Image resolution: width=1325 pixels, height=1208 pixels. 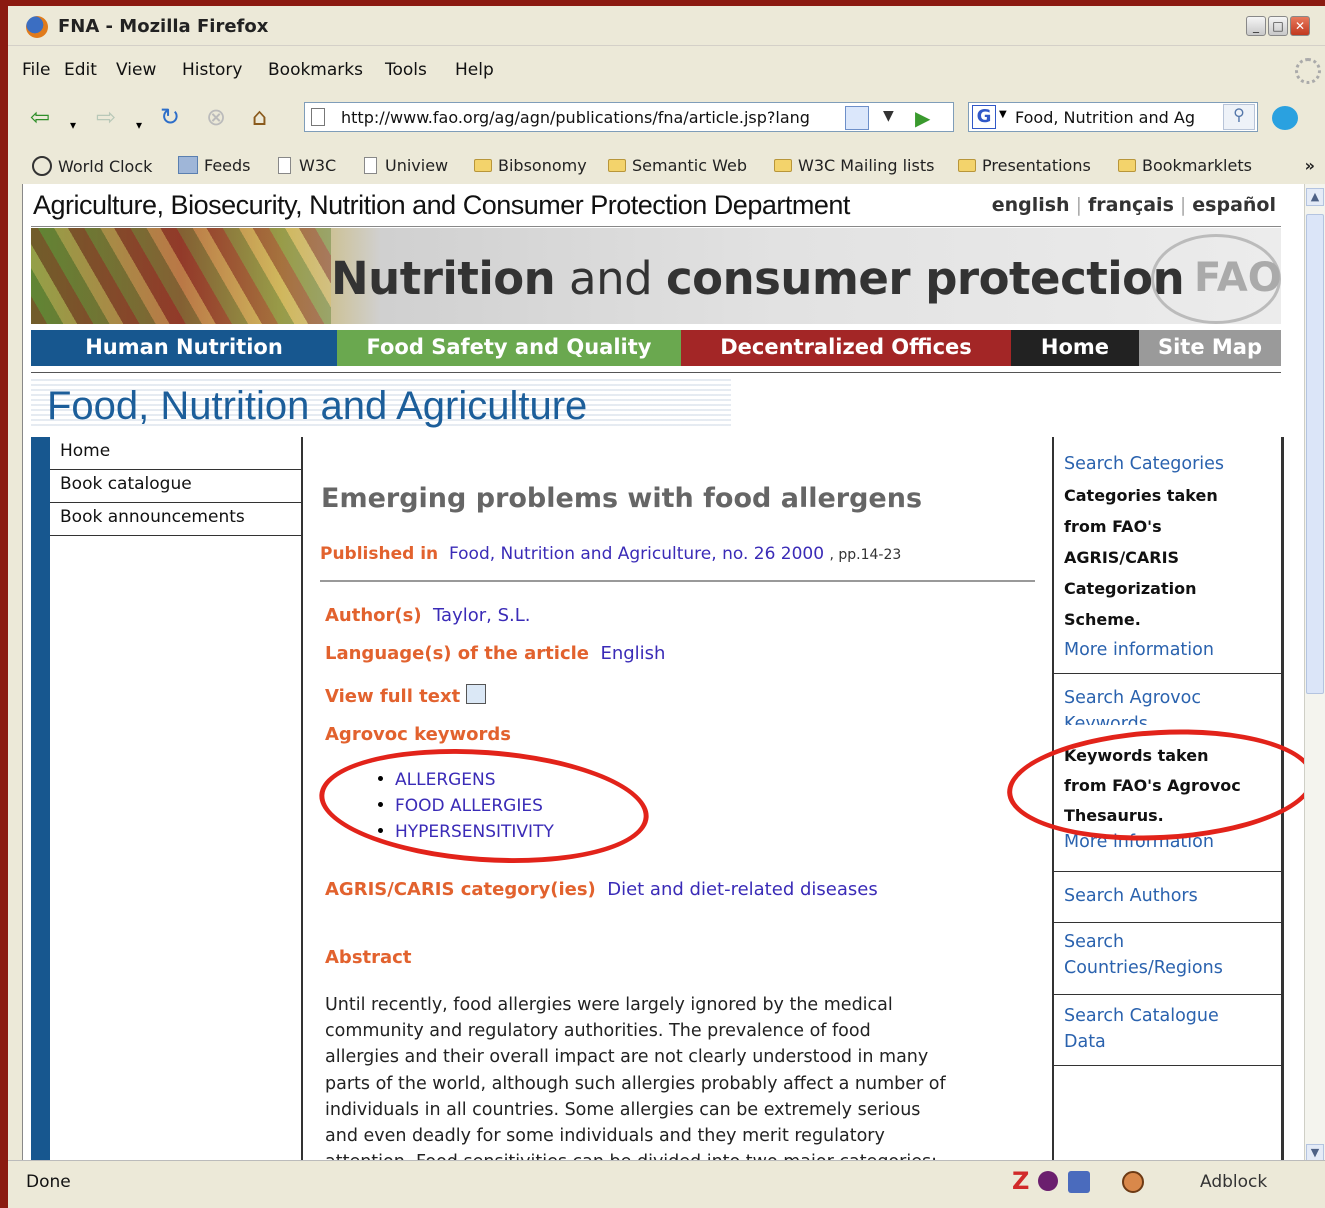 What do you see at coordinates (307, 165) in the screenshot?
I see `bookmark-w3c: W3C` at bounding box center [307, 165].